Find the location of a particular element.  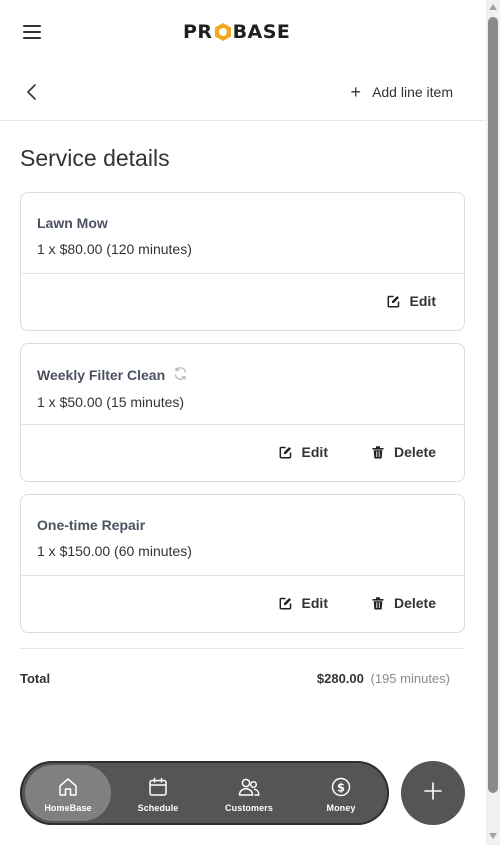

back-chevron-icon is located at coordinates (32, 92).